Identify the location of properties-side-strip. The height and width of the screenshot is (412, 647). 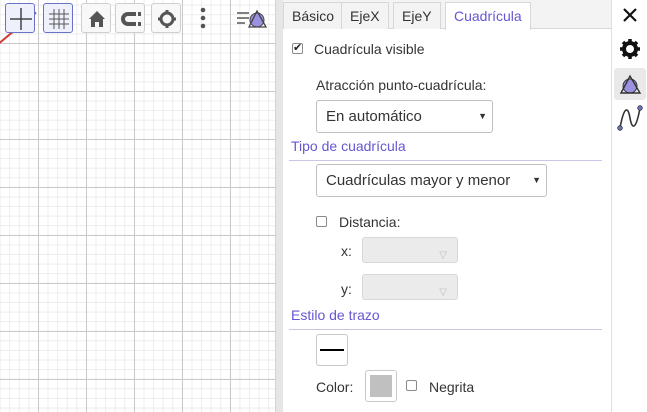
(629, 206).